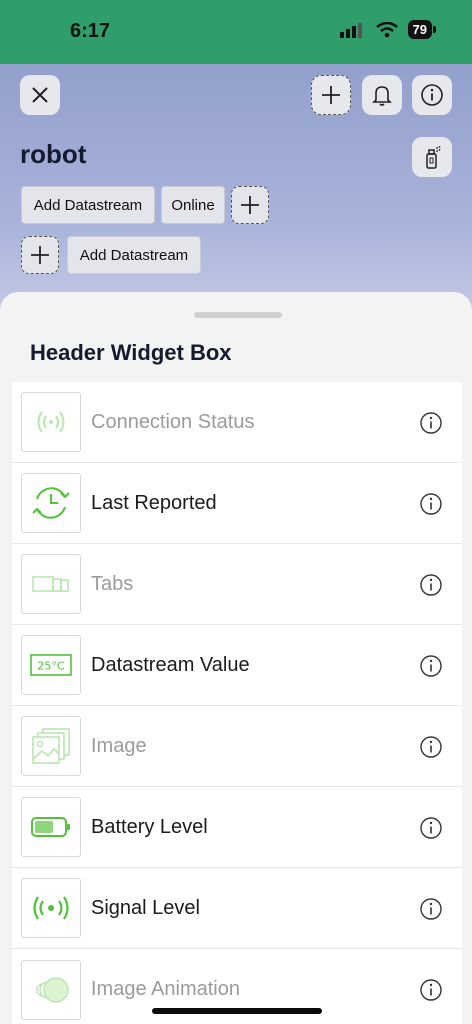 The height and width of the screenshot is (1024, 472). What do you see at coordinates (170, 664) in the screenshot?
I see `list-item-label: Datastream Value` at bounding box center [170, 664].